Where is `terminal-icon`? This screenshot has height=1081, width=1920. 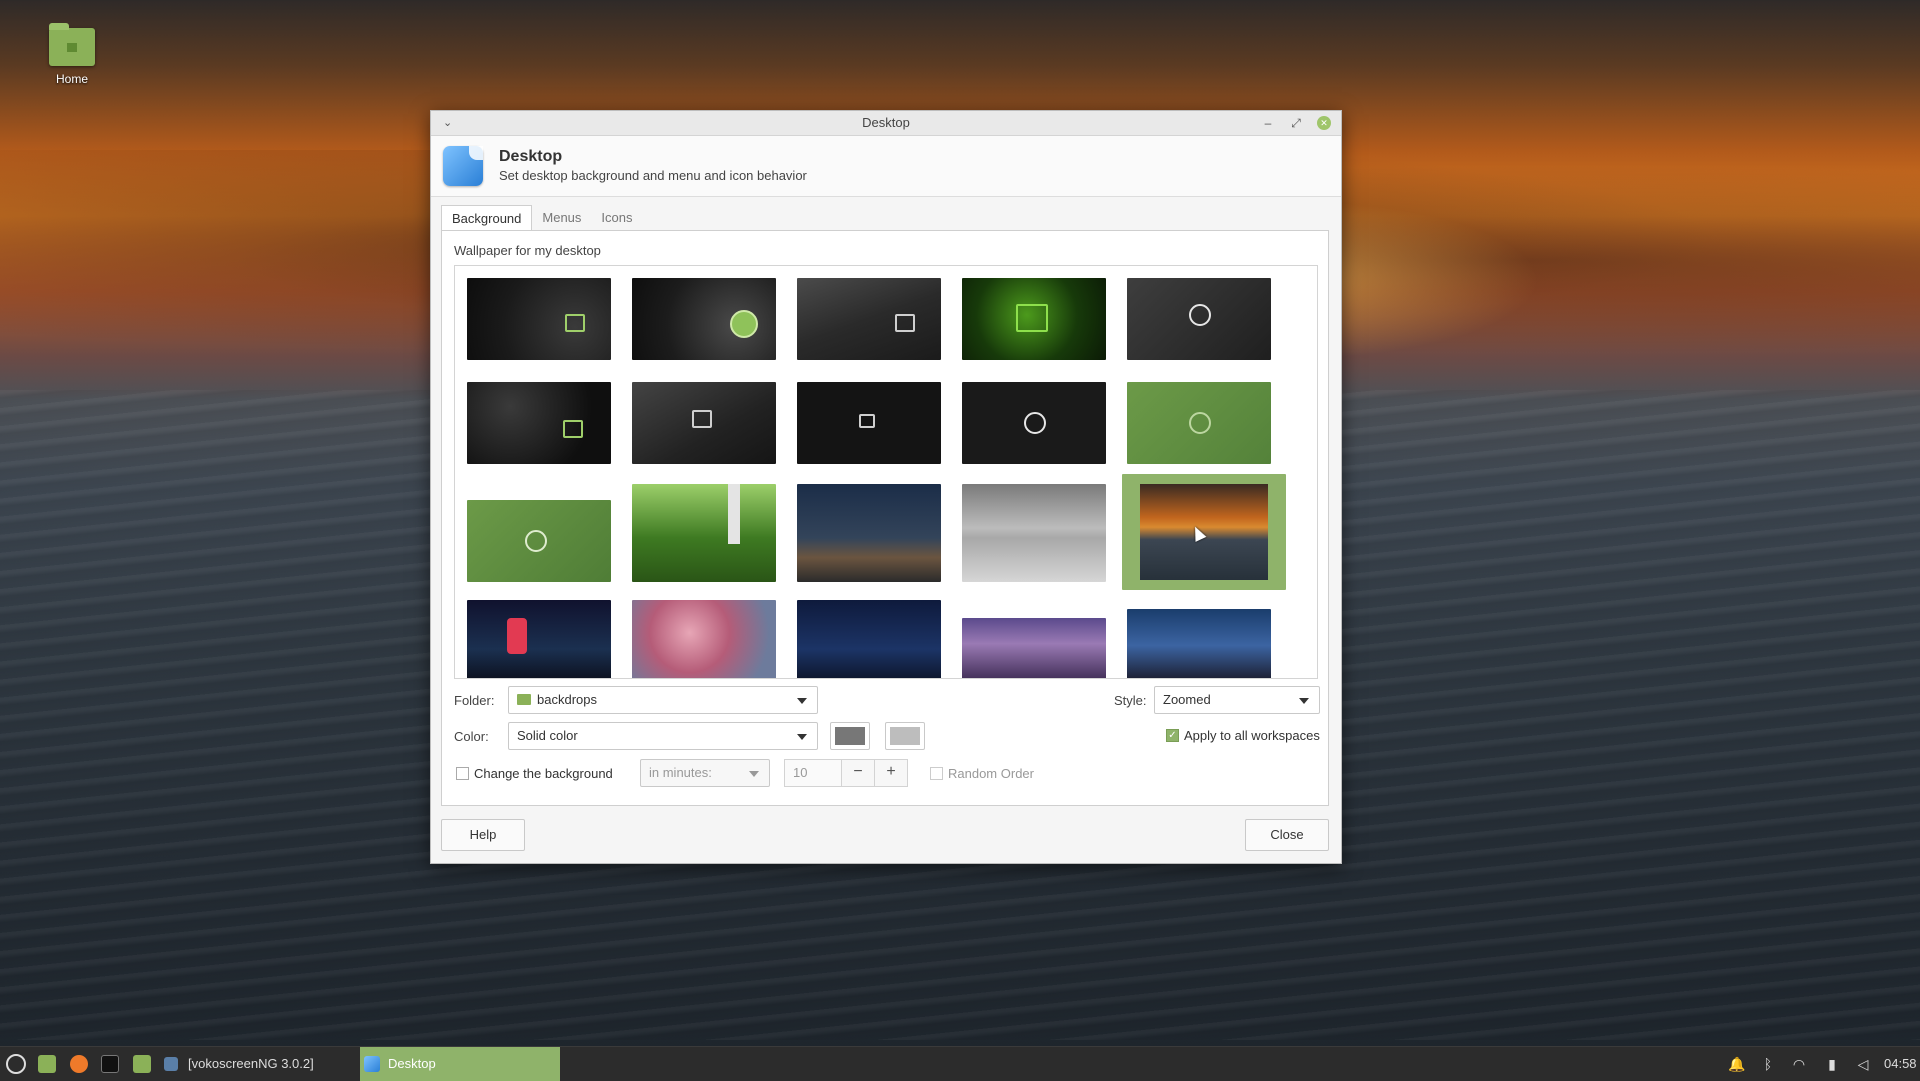 terminal-icon is located at coordinates (110, 1064).